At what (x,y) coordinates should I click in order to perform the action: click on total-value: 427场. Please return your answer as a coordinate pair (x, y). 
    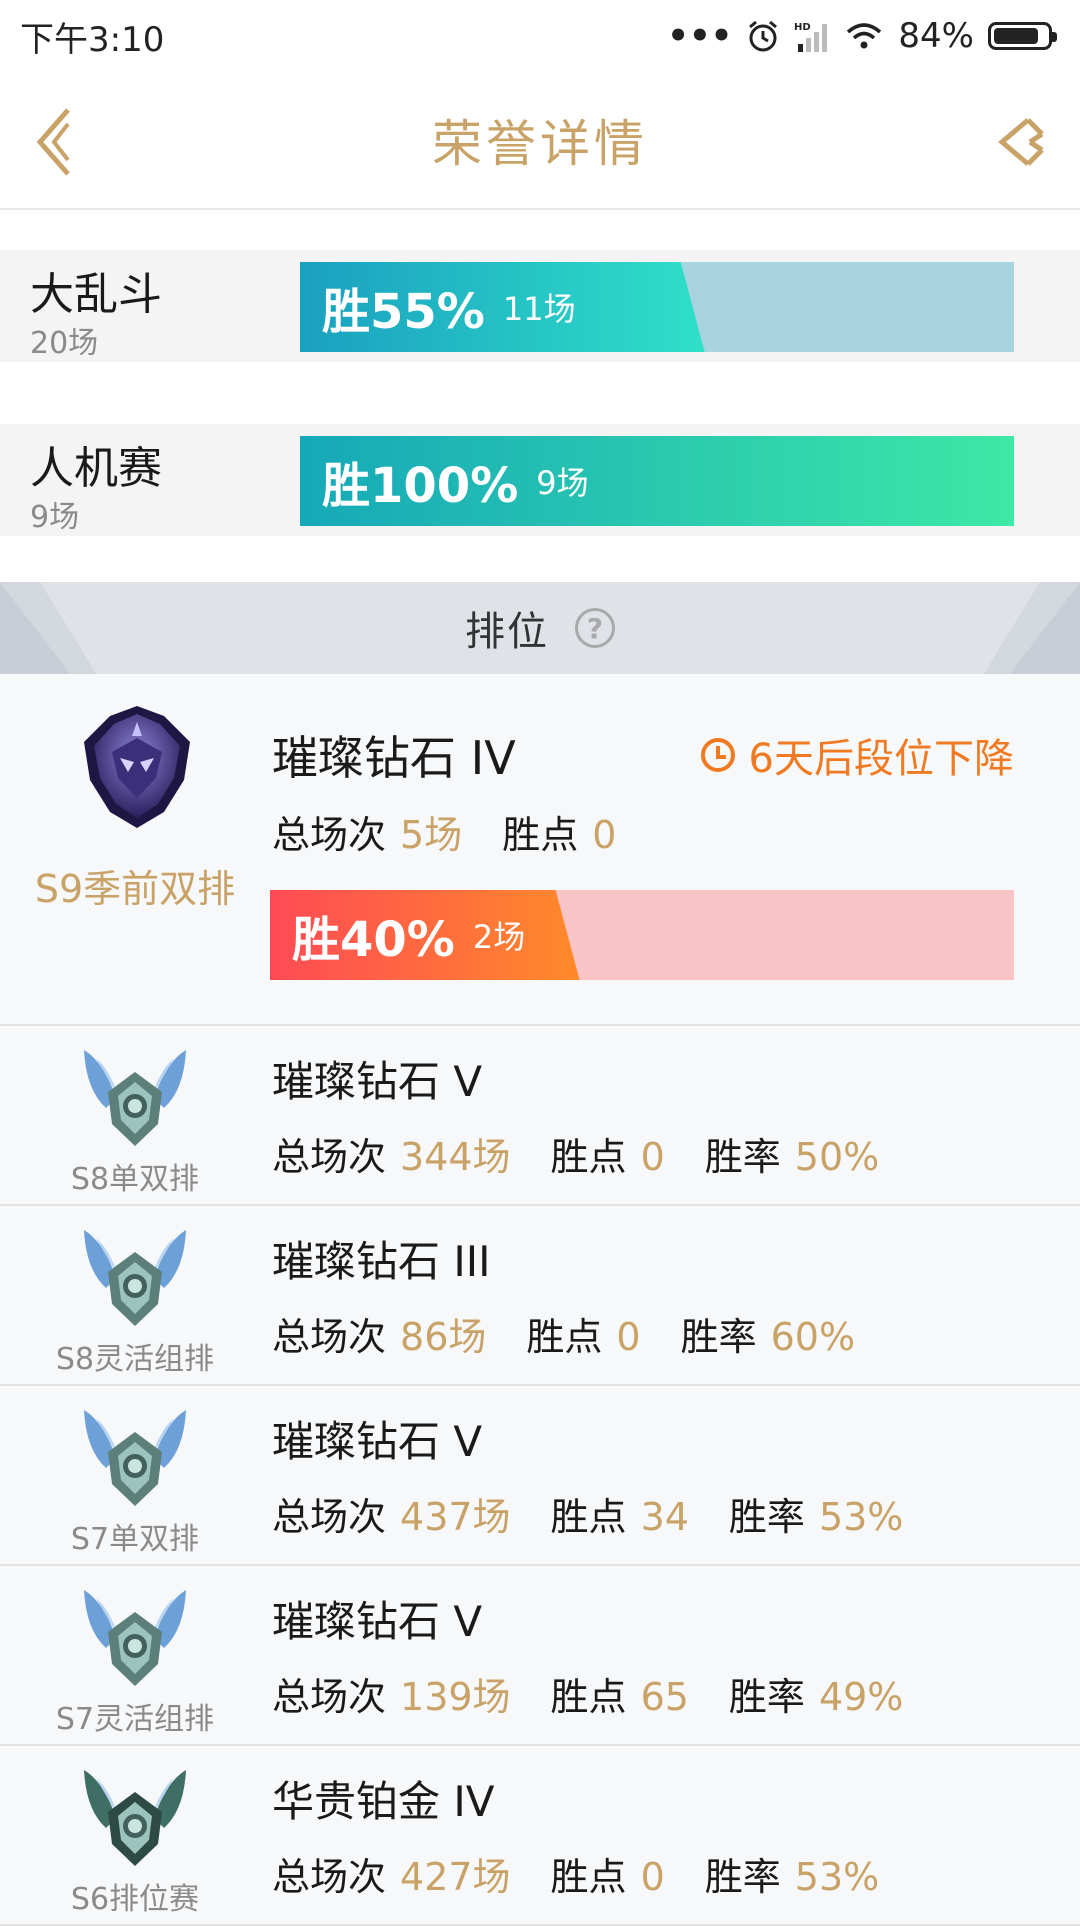
    Looking at the image, I should click on (455, 1877).